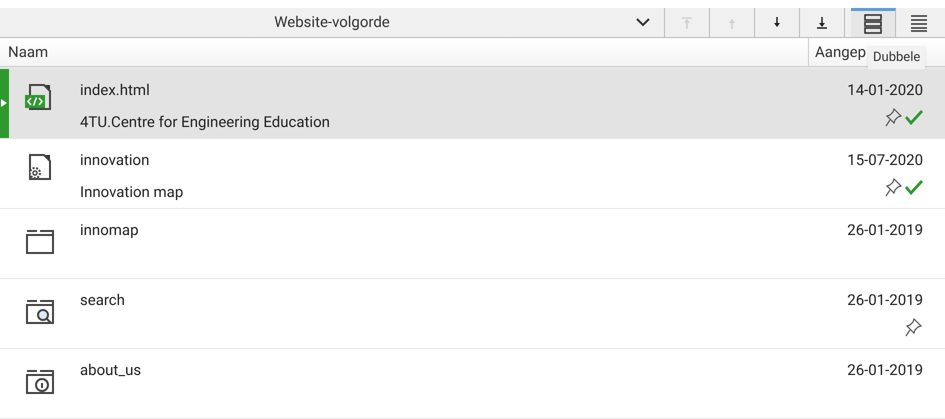 This screenshot has height=419, width=945. I want to click on file-name: search, so click(103, 300).